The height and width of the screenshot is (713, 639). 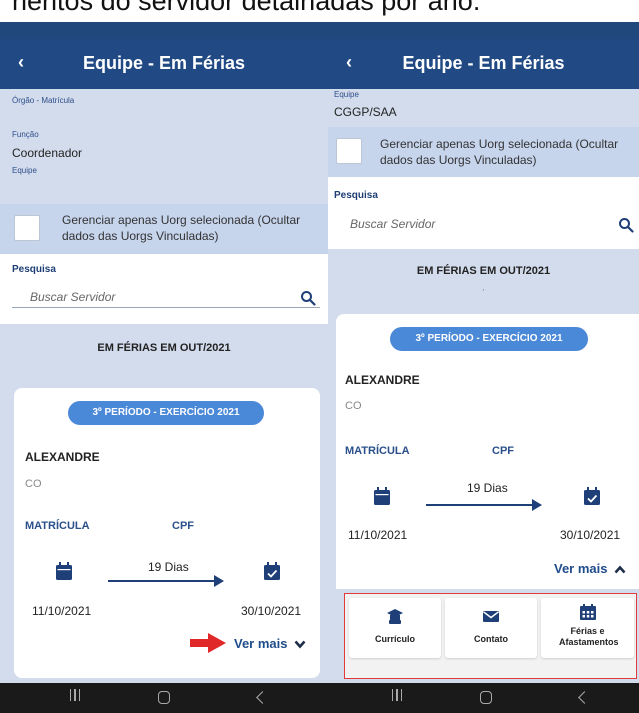 What do you see at coordinates (47, 153) in the screenshot?
I see `funcao-value: Coordenador` at bounding box center [47, 153].